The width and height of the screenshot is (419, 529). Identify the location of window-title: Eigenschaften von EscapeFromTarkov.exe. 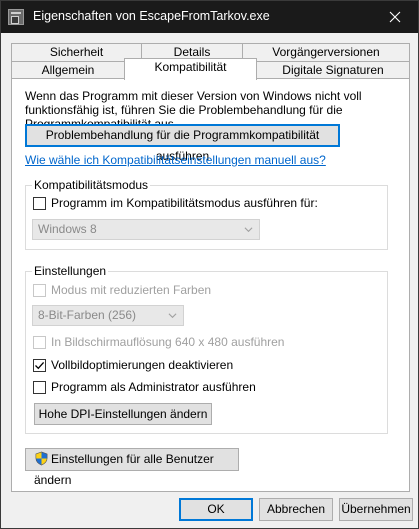
(151, 16).